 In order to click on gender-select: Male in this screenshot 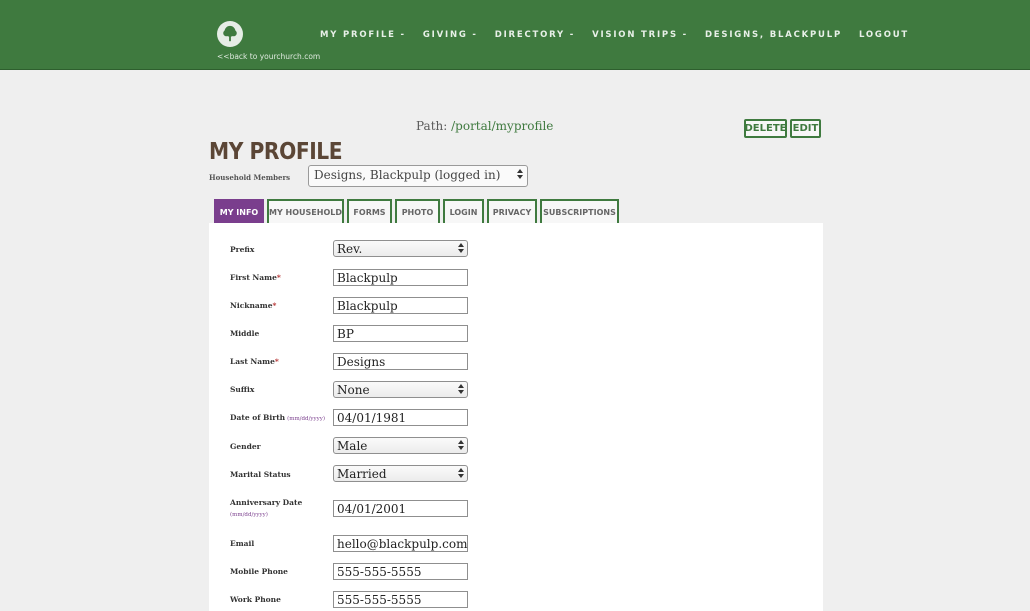, I will do `click(400, 445)`.